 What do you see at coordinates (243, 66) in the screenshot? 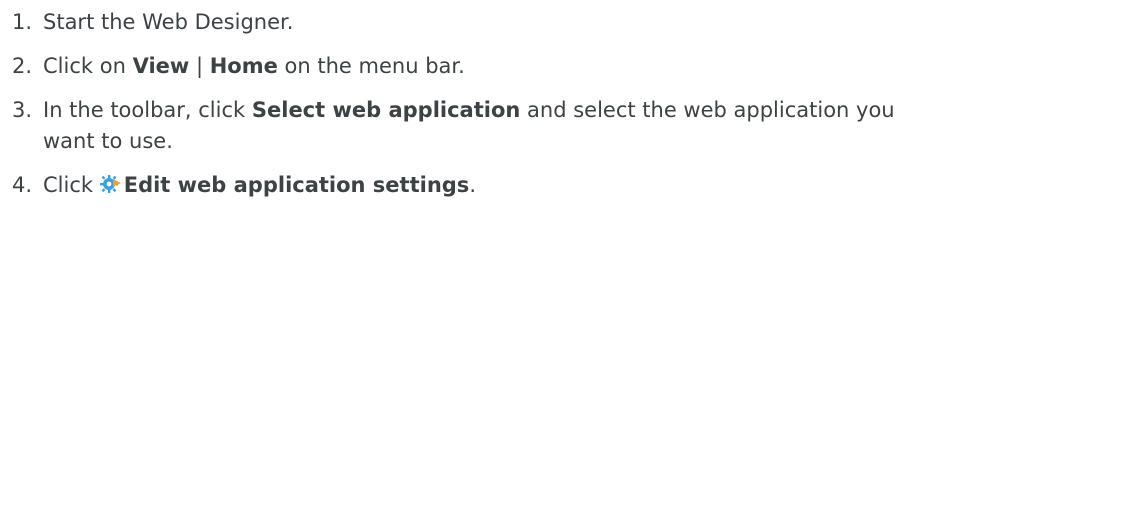
I see `menu-home-label: Home` at bounding box center [243, 66].